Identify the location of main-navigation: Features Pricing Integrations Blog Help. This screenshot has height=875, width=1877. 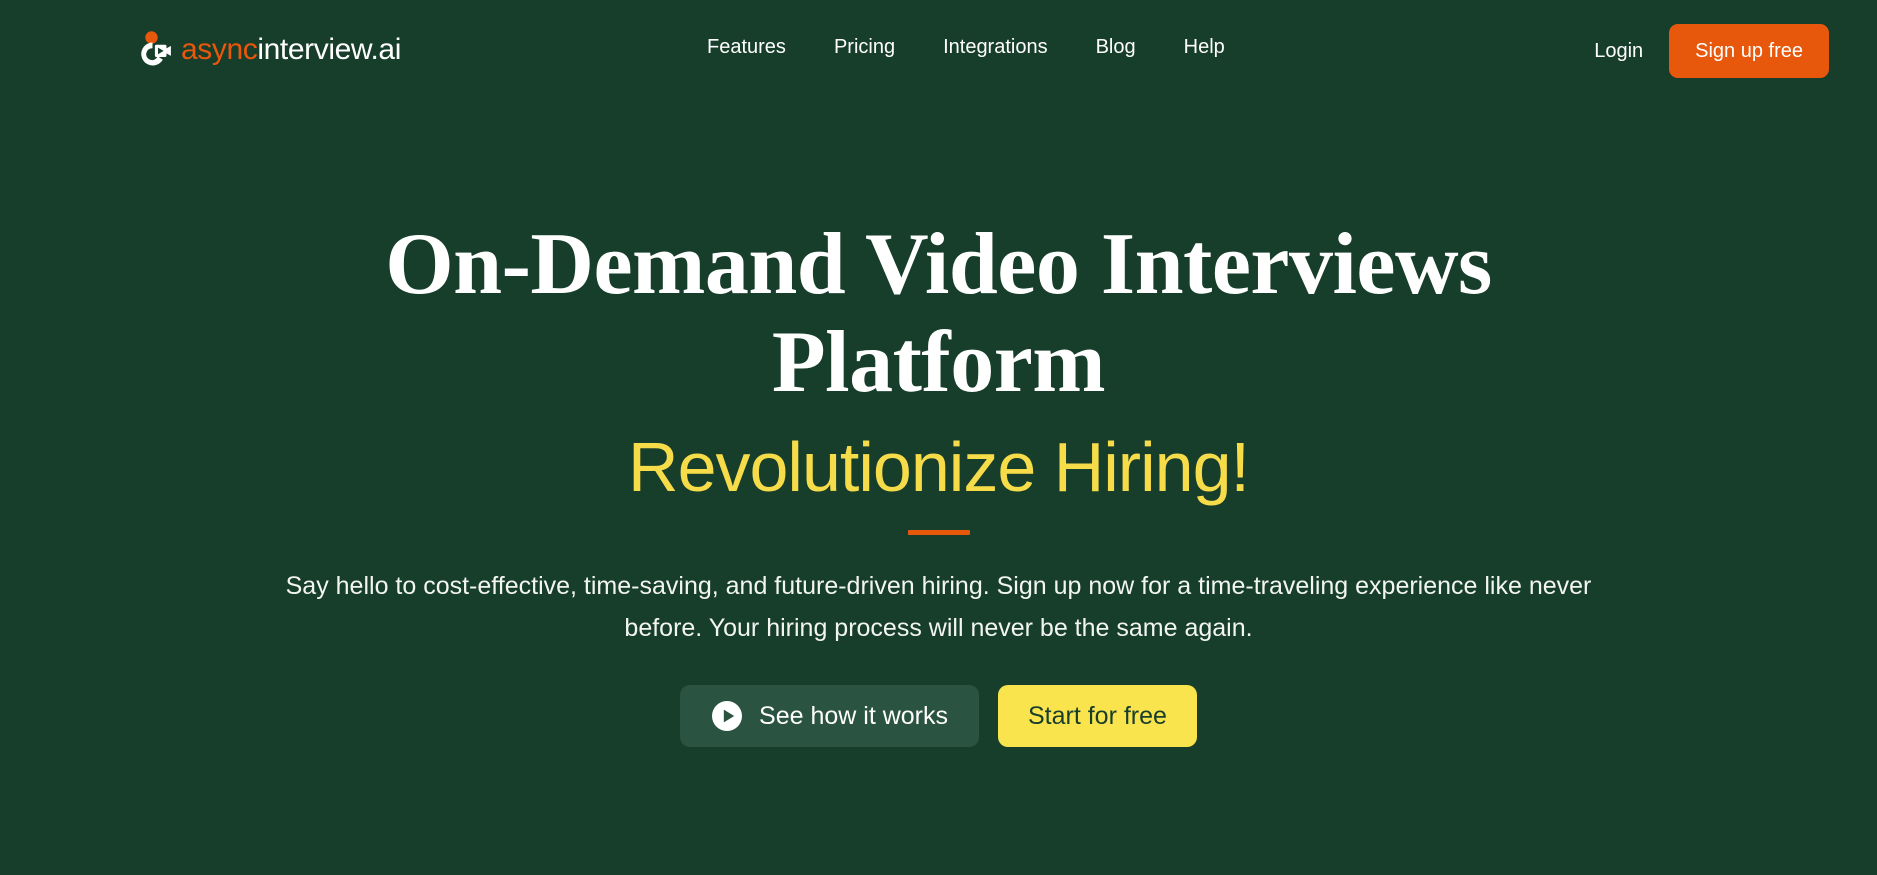
(966, 47).